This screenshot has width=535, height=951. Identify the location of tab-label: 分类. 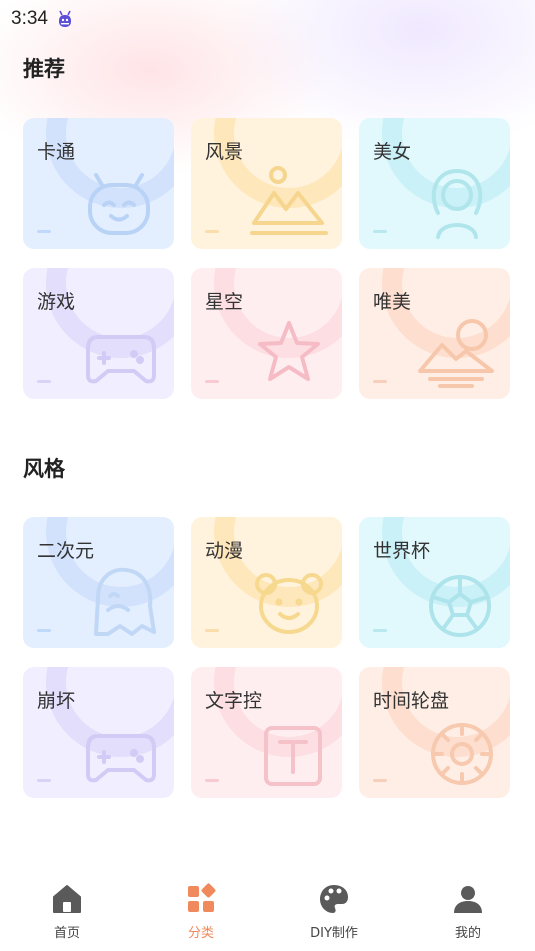
(200, 933).